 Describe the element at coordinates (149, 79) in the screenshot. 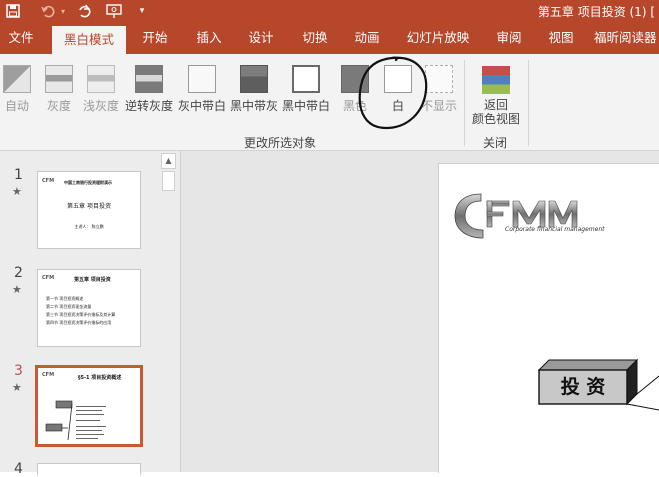

I see `inverse-grayscale-icon` at that location.